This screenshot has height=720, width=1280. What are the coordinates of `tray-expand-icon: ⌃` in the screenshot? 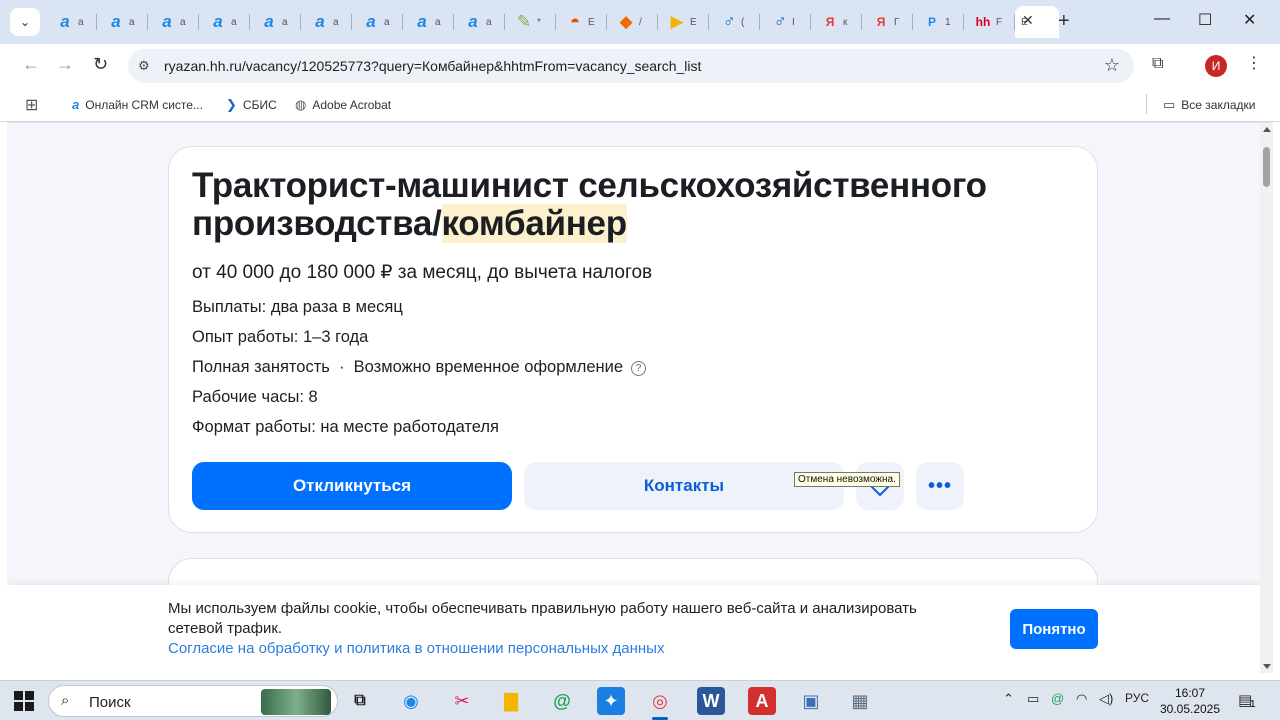 It's located at (1008, 699).